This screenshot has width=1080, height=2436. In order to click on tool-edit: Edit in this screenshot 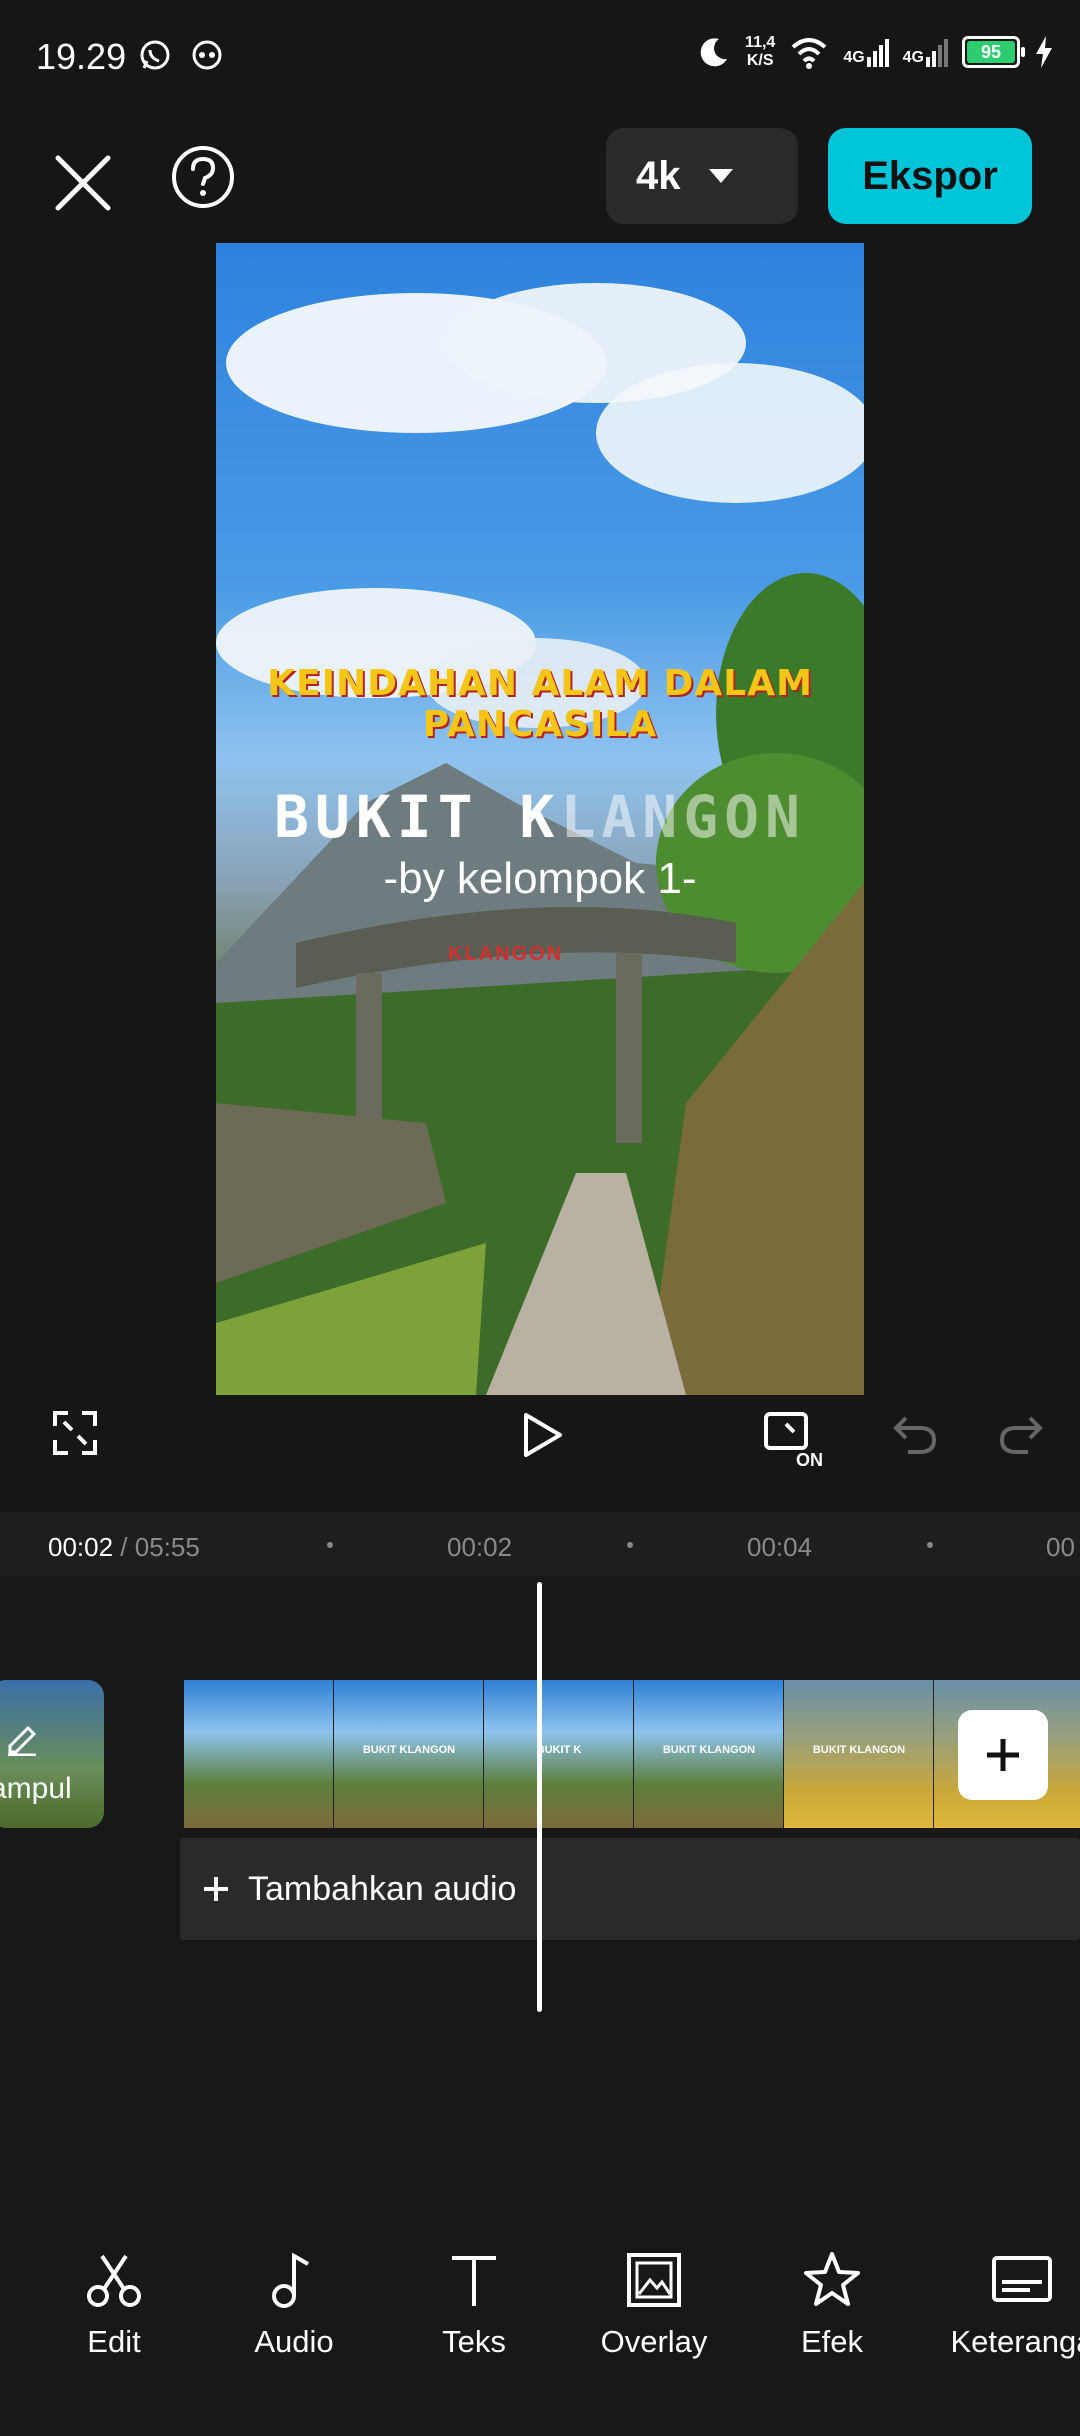, I will do `click(114, 2305)`.